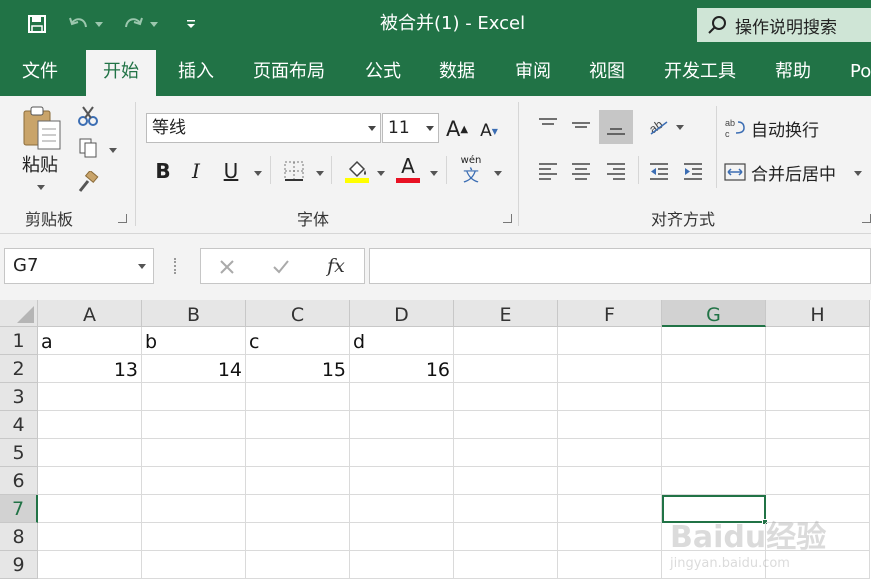  What do you see at coordinates (133, 24) in the screenshot?
I see `redo-icon` at bounding box center [133, 24].